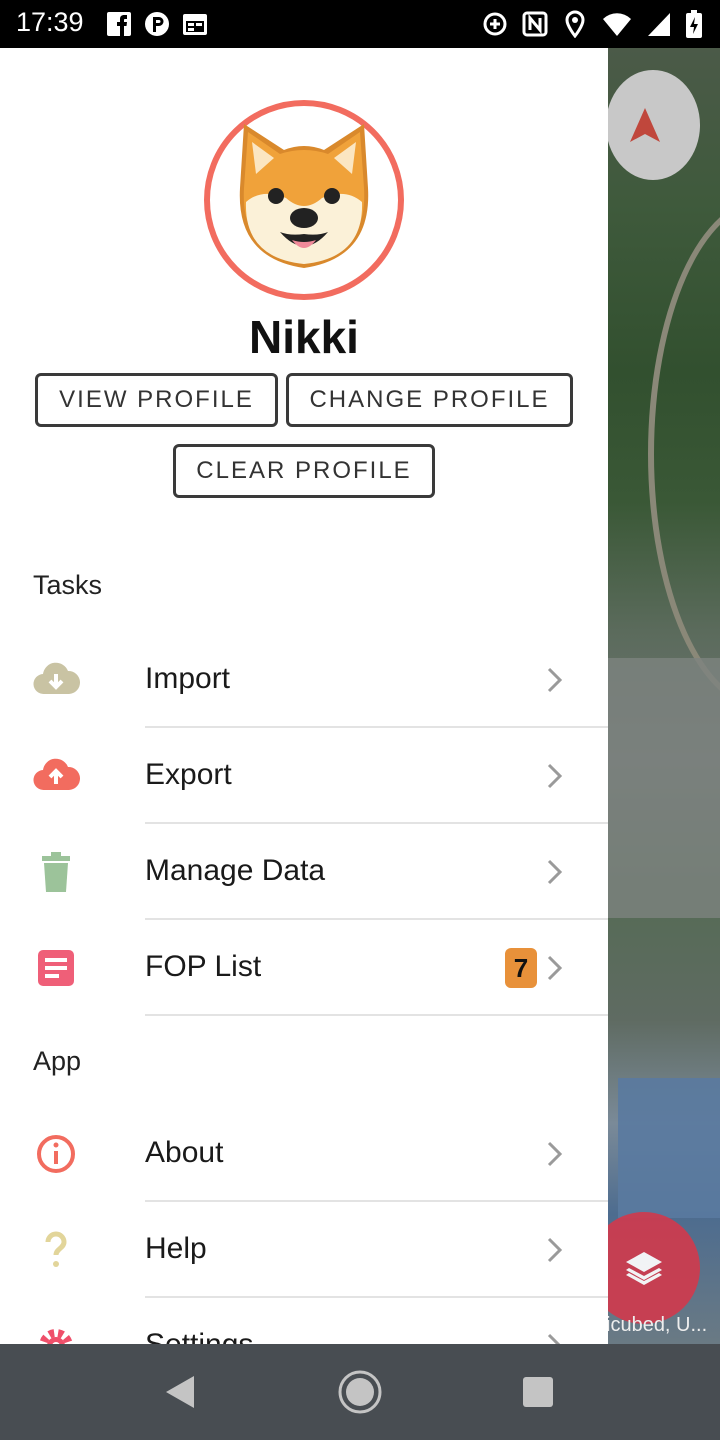 The height and width of the screenshot is (1440, 720). I want to click on avatar, so click(304, 200).